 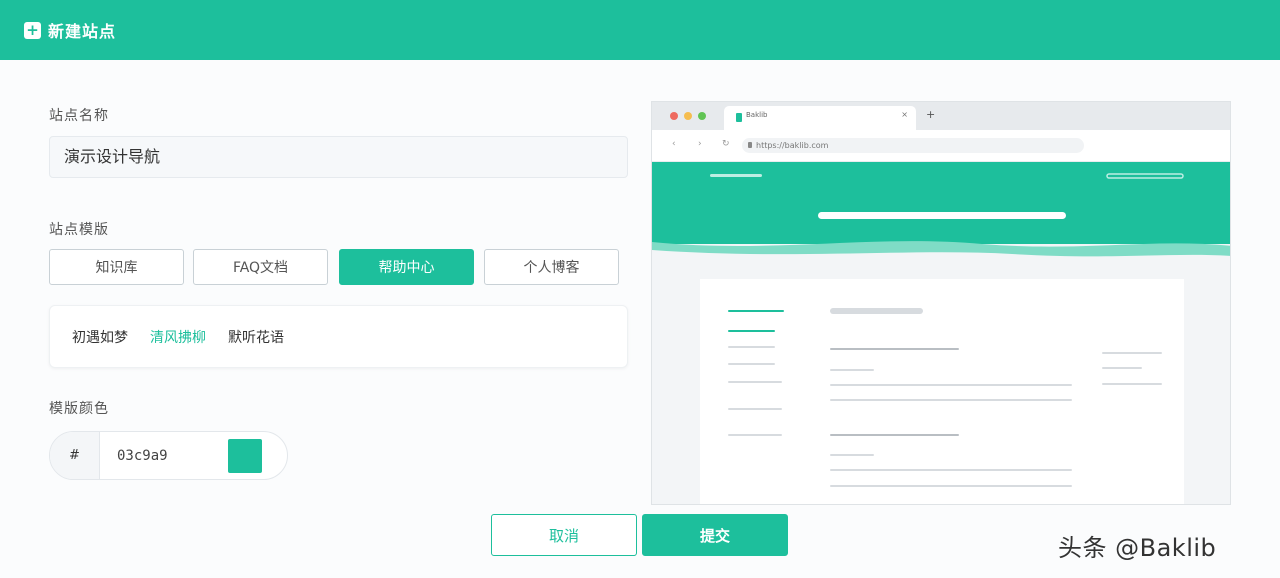 What do you see at coordinates (245, 455) in the screenshot?
I see `color-swatch` at bounding box center [245, 455].